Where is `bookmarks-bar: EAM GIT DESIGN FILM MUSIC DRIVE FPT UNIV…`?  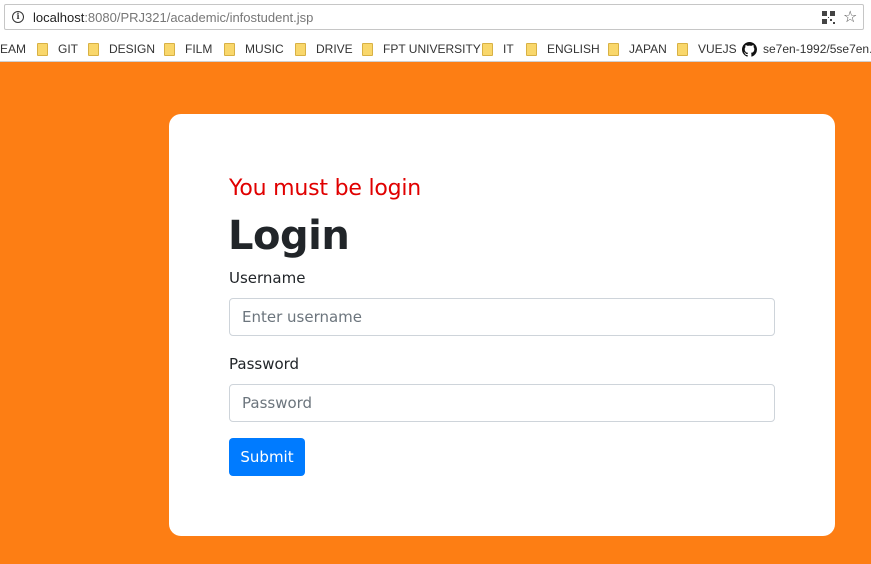
bookmarks-bar: EAM GIT DESIGN FILM MUSIC DRIVE FPT UNIV… is located at coordinates (435, 49).